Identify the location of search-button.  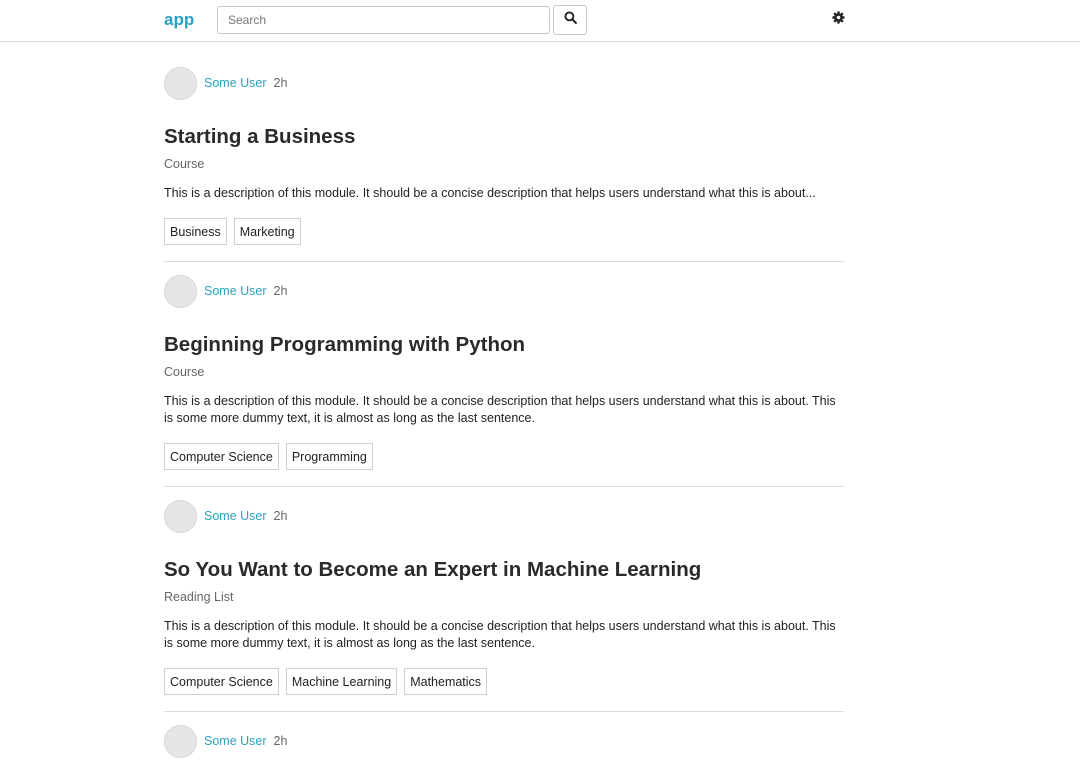
(570, 20).